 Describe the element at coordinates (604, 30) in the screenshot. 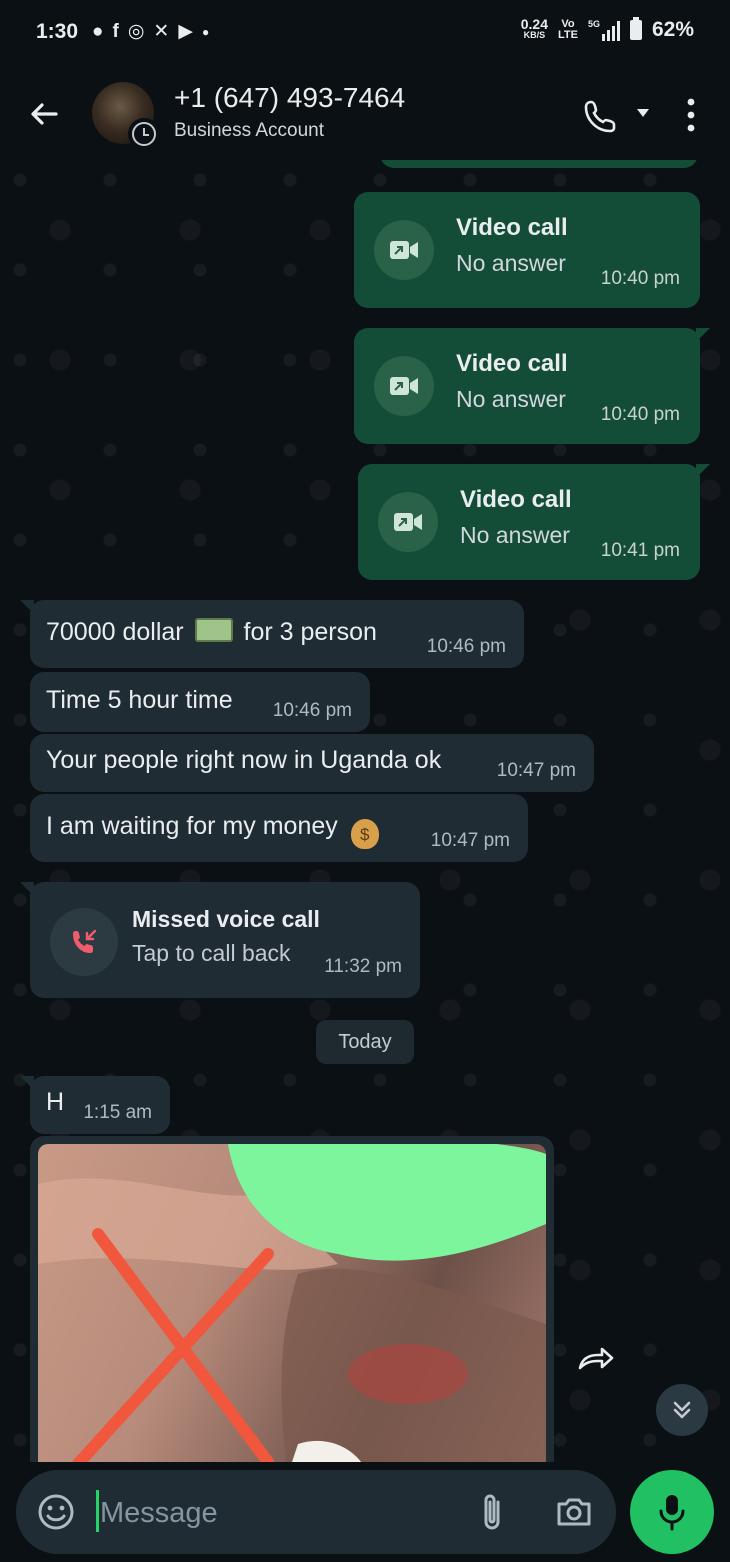

I see `signal-icon: 5G` at that location.